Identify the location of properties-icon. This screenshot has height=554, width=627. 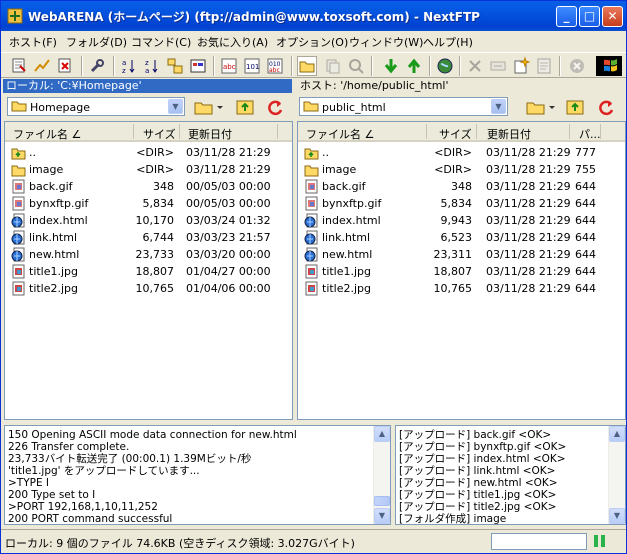
(544, 66).